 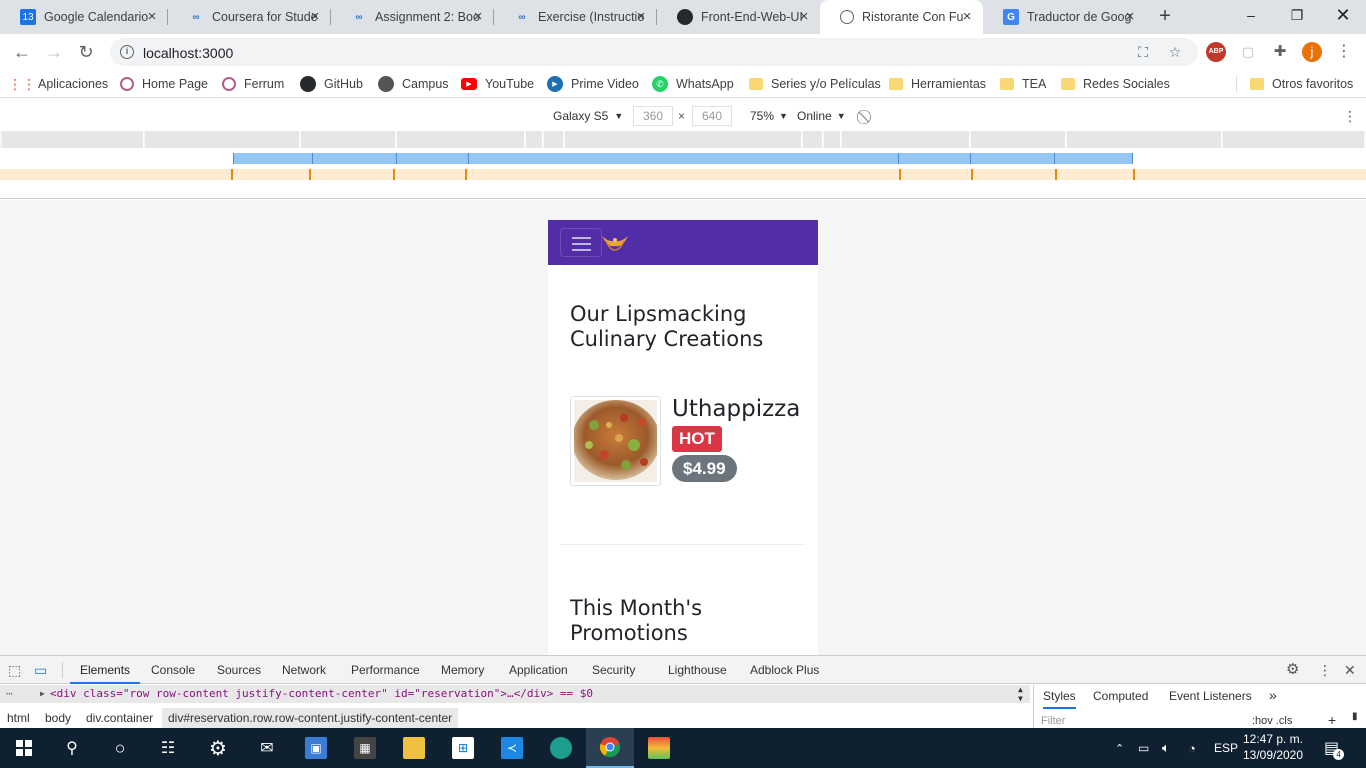 What do you see at coordinates (683, 158) in the screenshot?
I see `media-query-bar-max-width` at bounding box center [683, 158].